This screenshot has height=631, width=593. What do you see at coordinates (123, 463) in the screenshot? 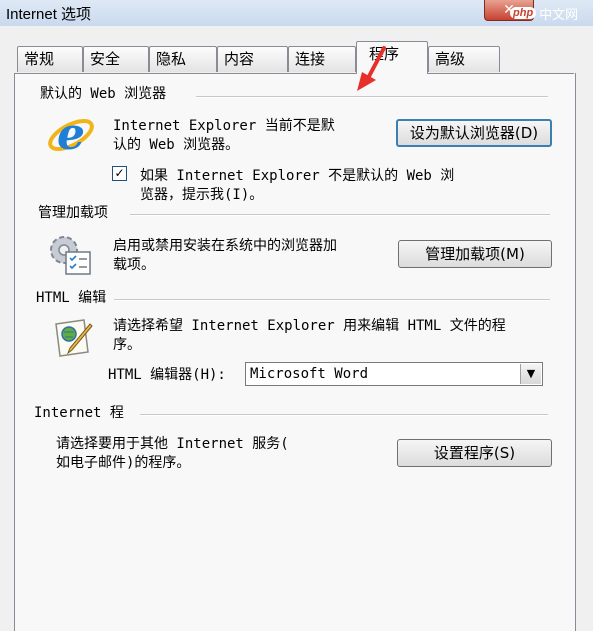
I see `internet-programs-description-line2: 如电子邮件)的程序。` at bounding box center [123, 463].